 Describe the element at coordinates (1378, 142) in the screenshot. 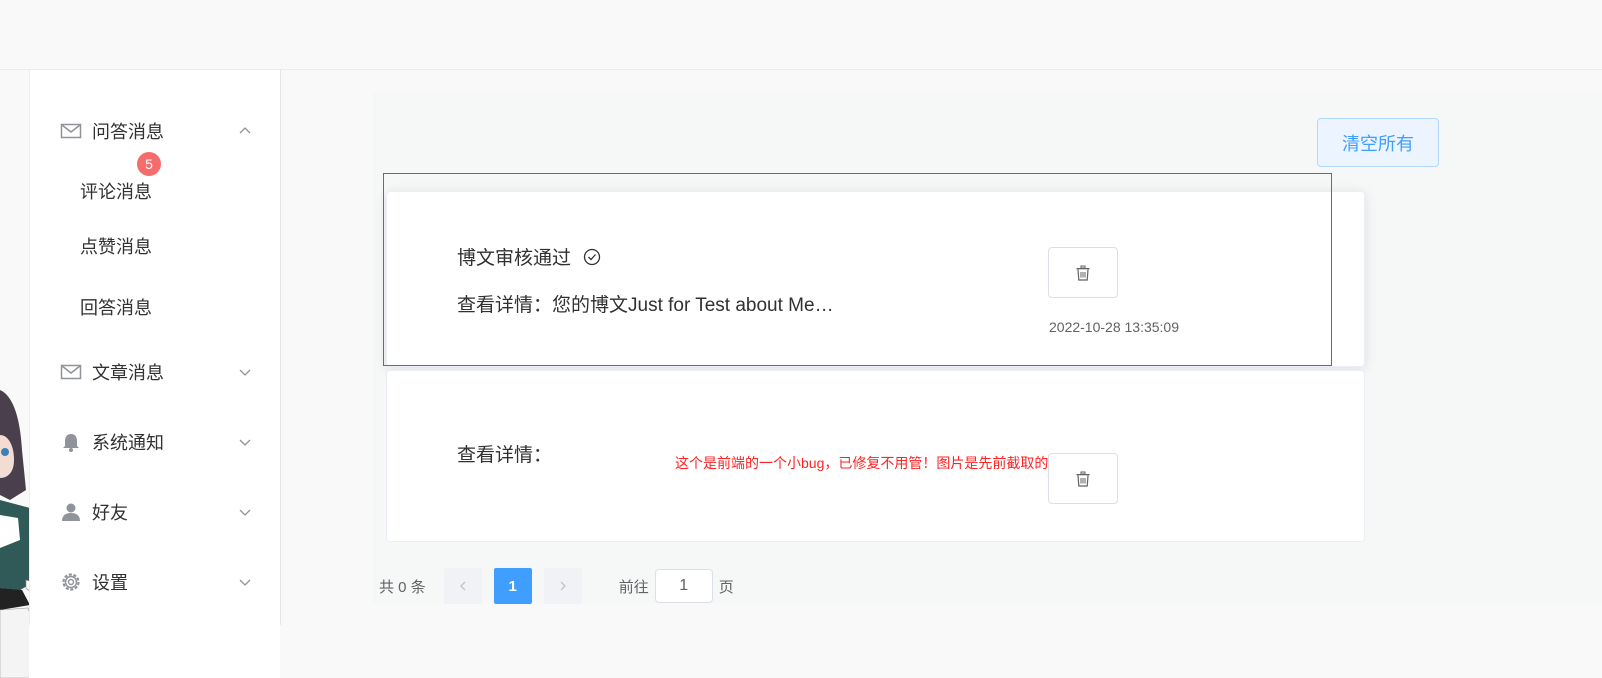

I see `clear-all-button: 清空所有` at that location.